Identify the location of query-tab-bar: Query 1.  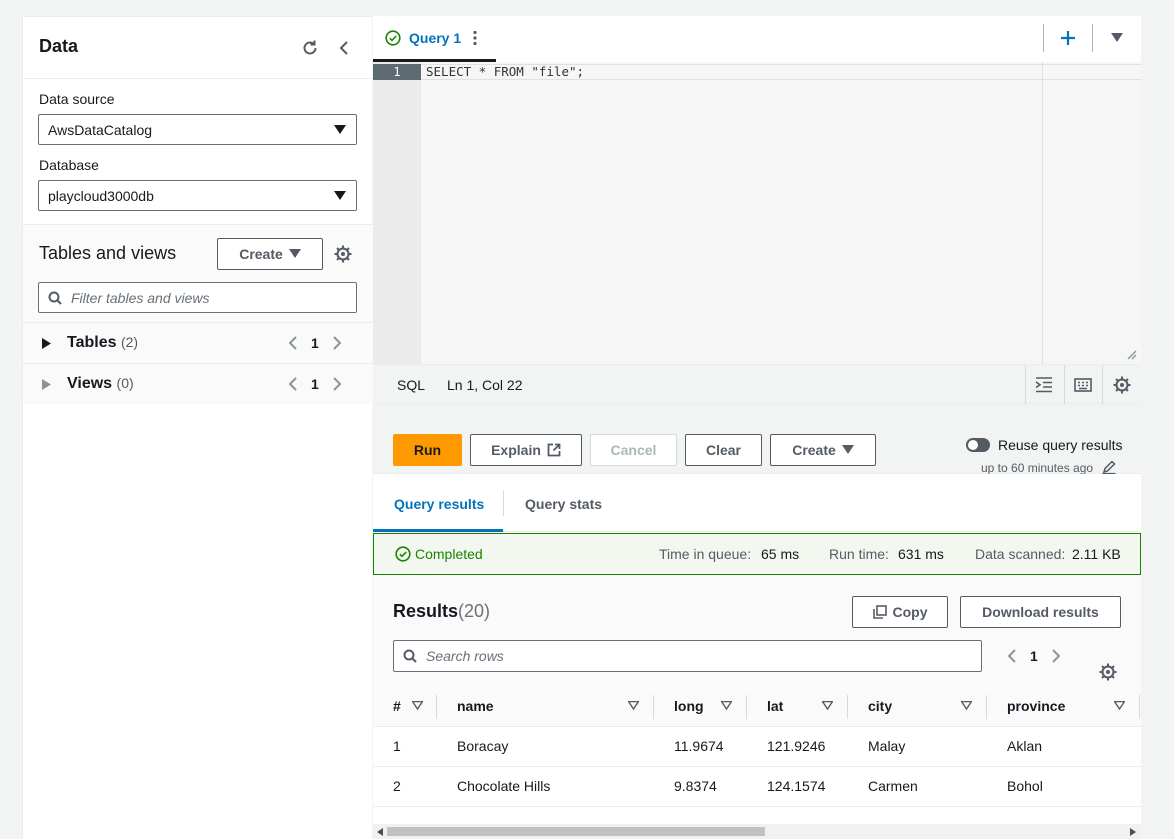
(757, 39).